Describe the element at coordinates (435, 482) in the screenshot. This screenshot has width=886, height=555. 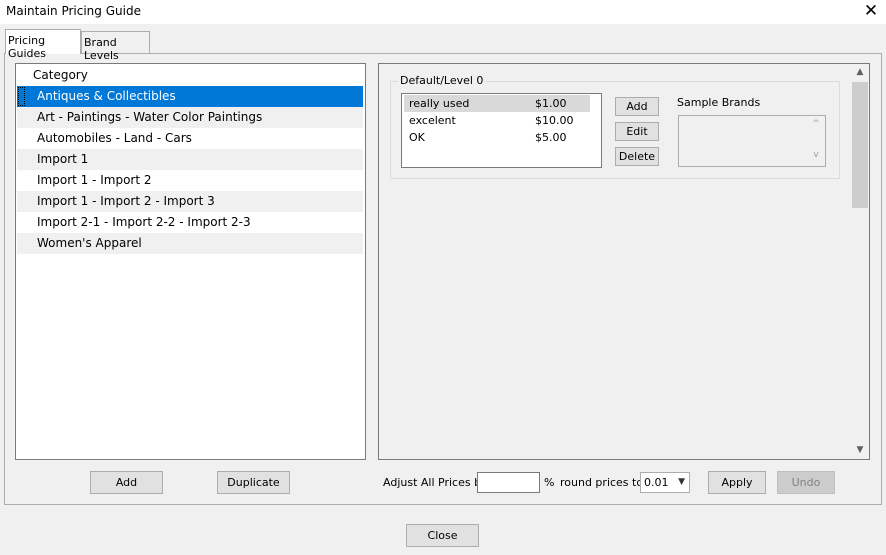
I see `adjust-prices-label: Adjust All Prices by` at that location.